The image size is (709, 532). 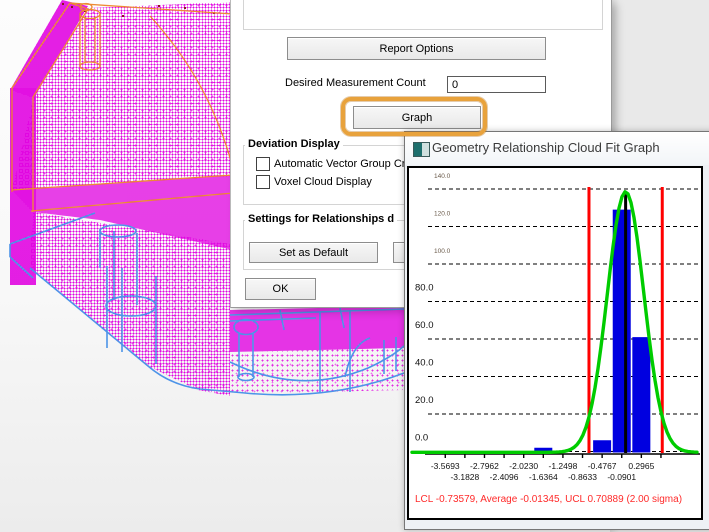 What do you see at coordinates (496, 84) in the screenshot?
I see `measurement-count-input` at bounding box center [496, 84].